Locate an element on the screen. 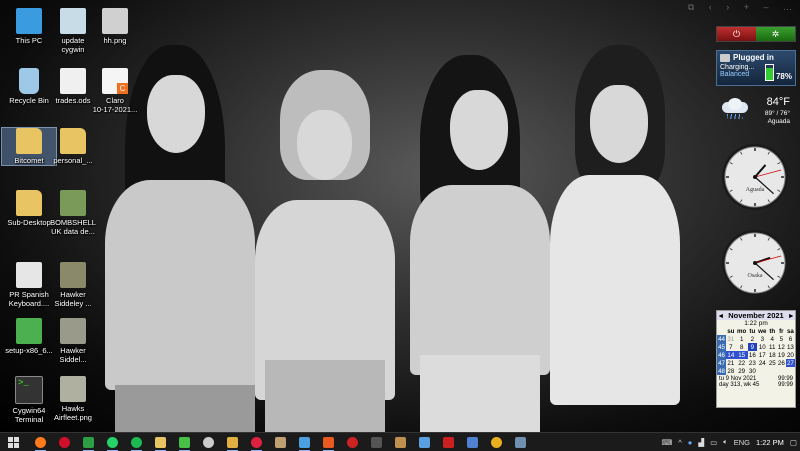 The width and height of the screenshot is (800, 451). restart-button: ✲ is located at coordinates (775, 34).